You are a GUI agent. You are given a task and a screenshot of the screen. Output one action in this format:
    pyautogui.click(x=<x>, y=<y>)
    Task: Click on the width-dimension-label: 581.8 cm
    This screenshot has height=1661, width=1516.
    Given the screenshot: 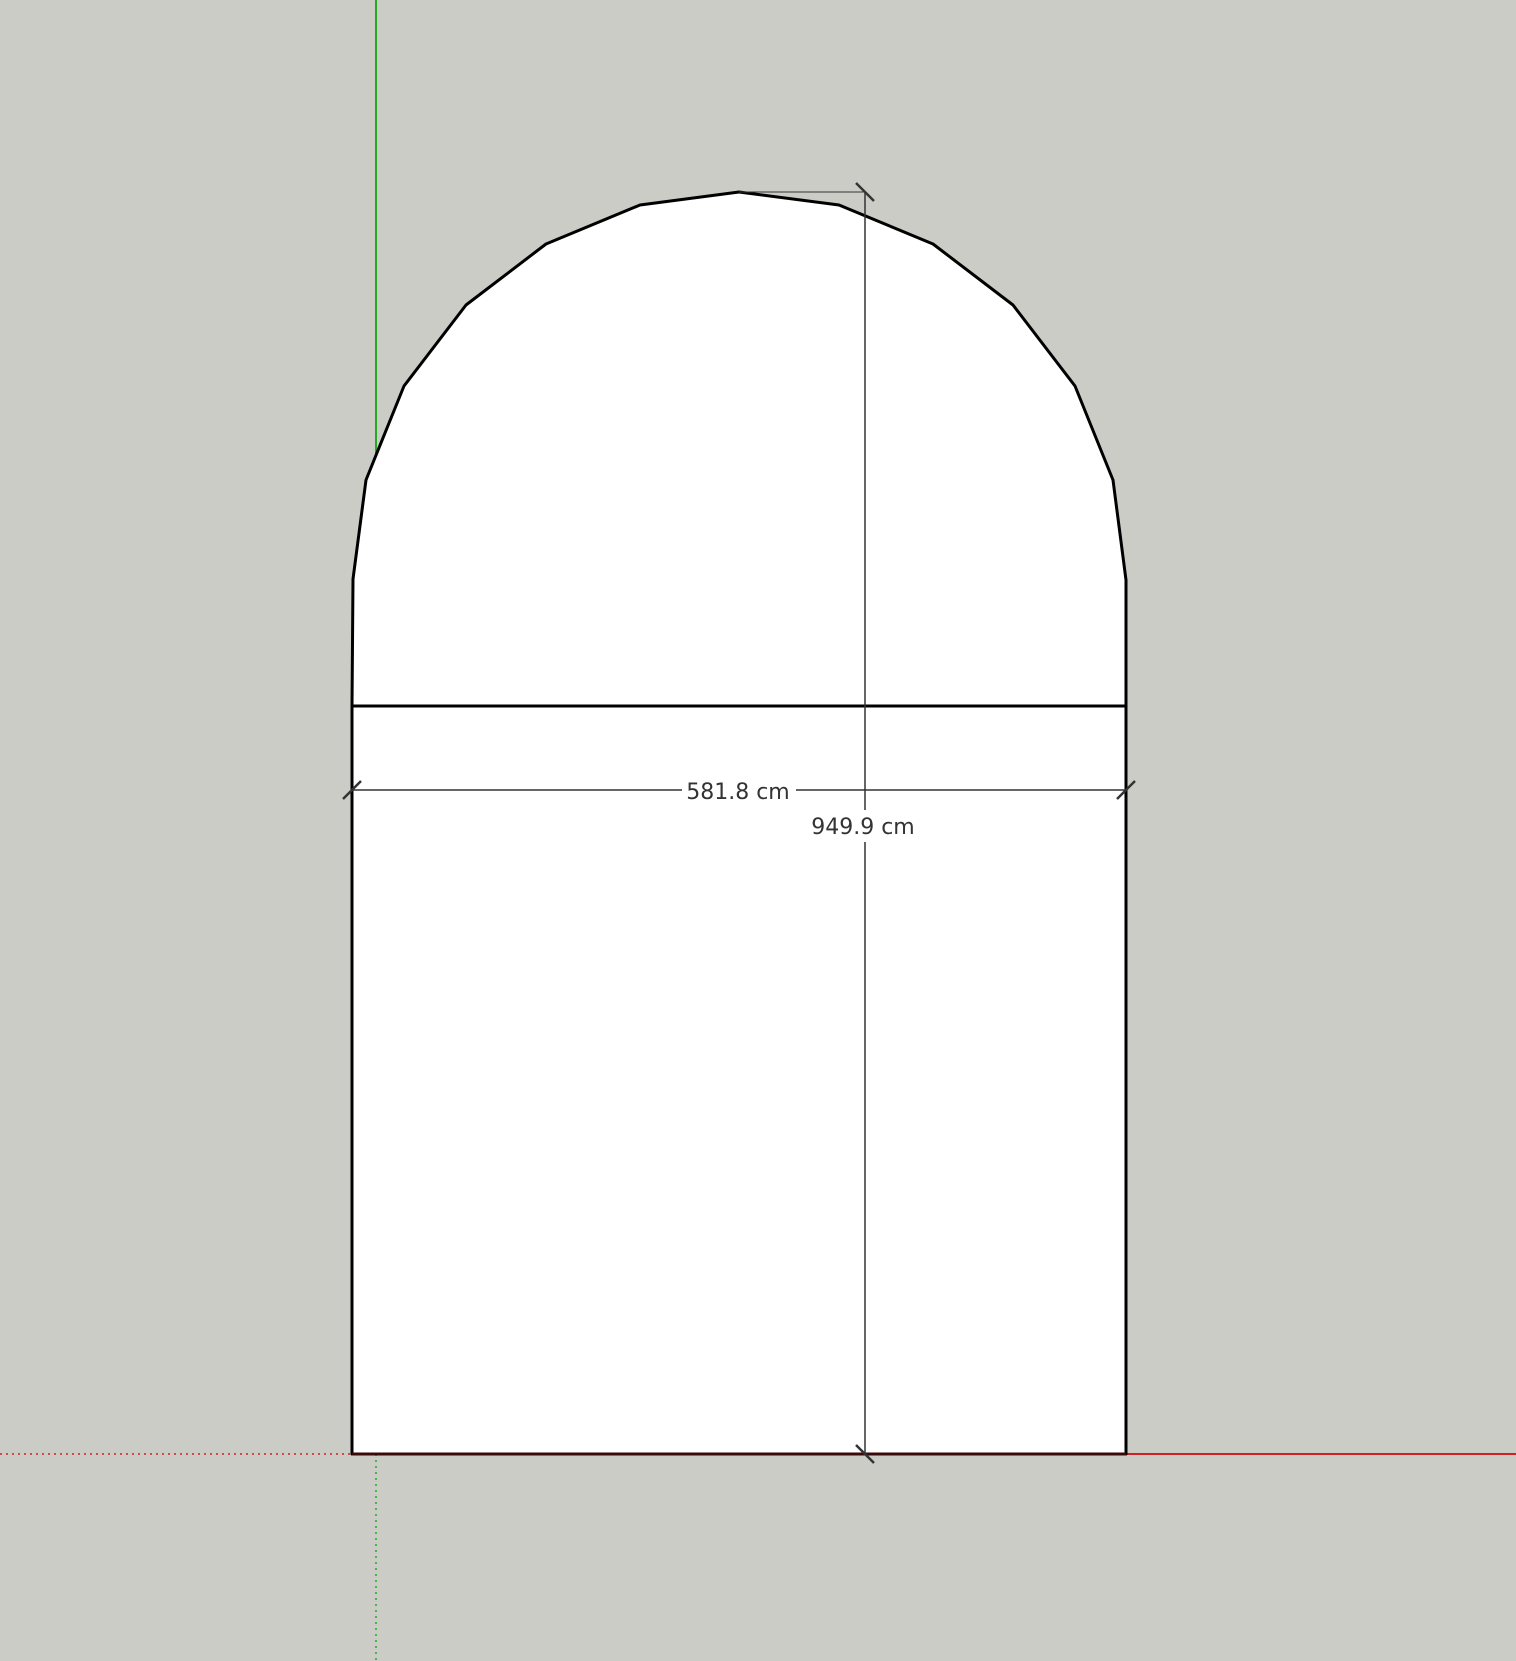 What is the action you would take?
    pyautogui.click(x=738, y=792)
    